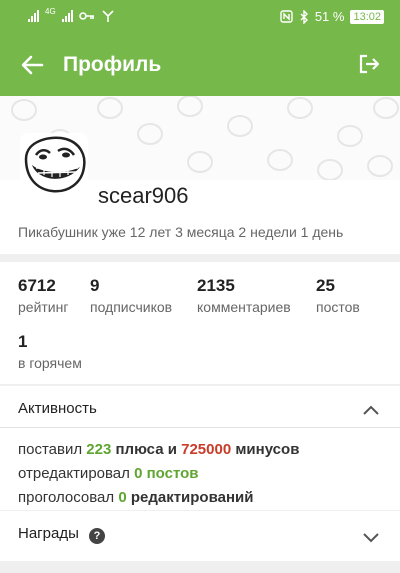 The width and height of the screenshot is (400, 573). What do you see at coordinates (329, 16) in the screenshot?
I see `battery-percent: 51 %` at bounding box center [329, 16].